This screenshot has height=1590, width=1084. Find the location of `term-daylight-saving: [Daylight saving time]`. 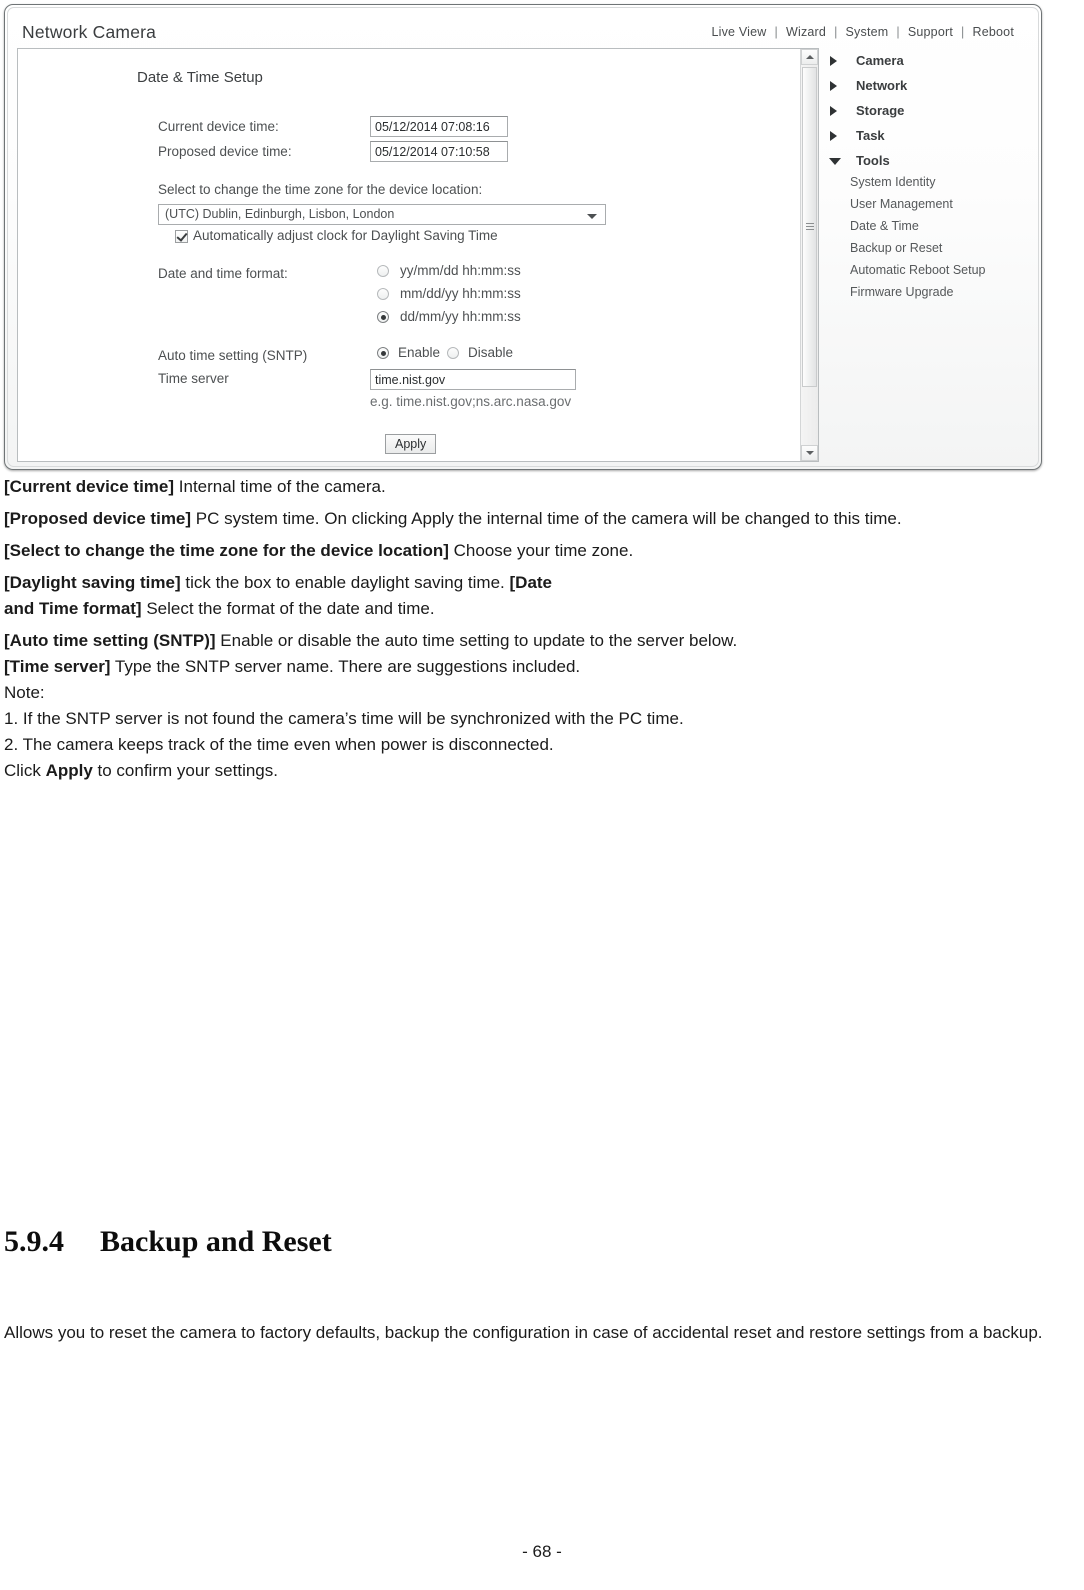

term-daylight-saving: [Daylight saving time] is located at coordinates (92, 582).